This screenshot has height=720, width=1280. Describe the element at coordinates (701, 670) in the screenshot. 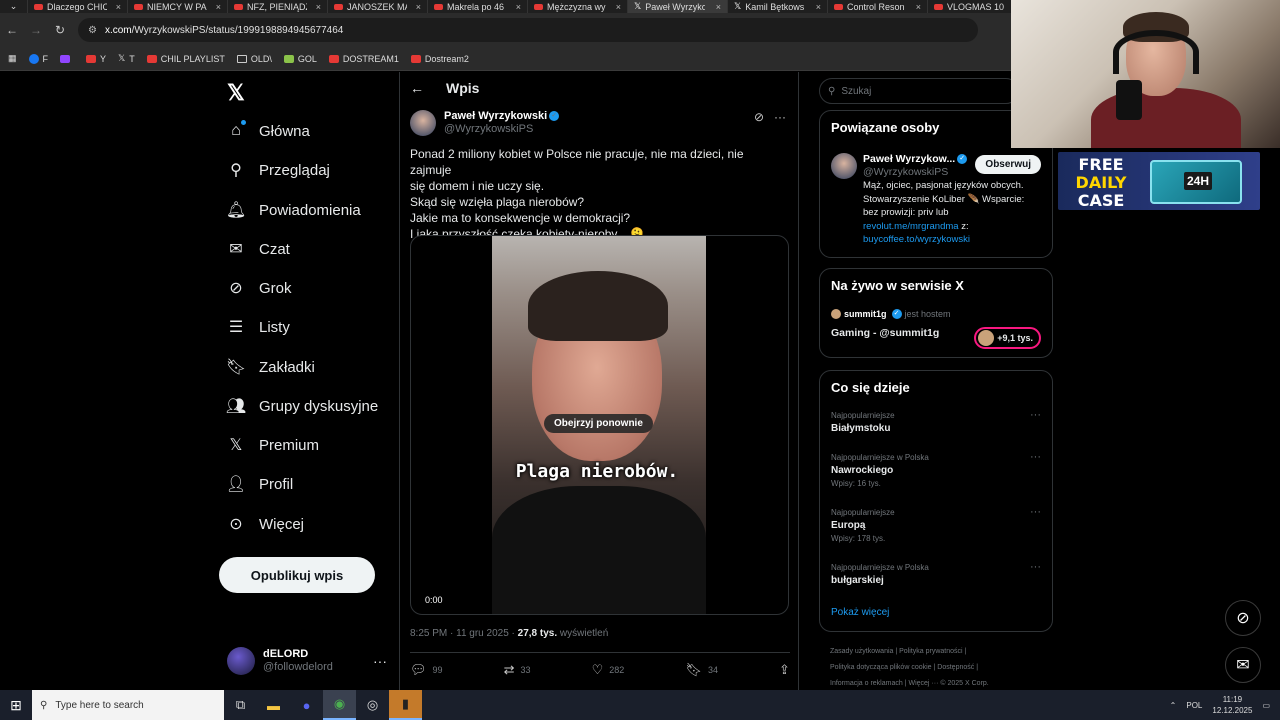

I see `bookmark-button: 🔖︎ 34` at that location.